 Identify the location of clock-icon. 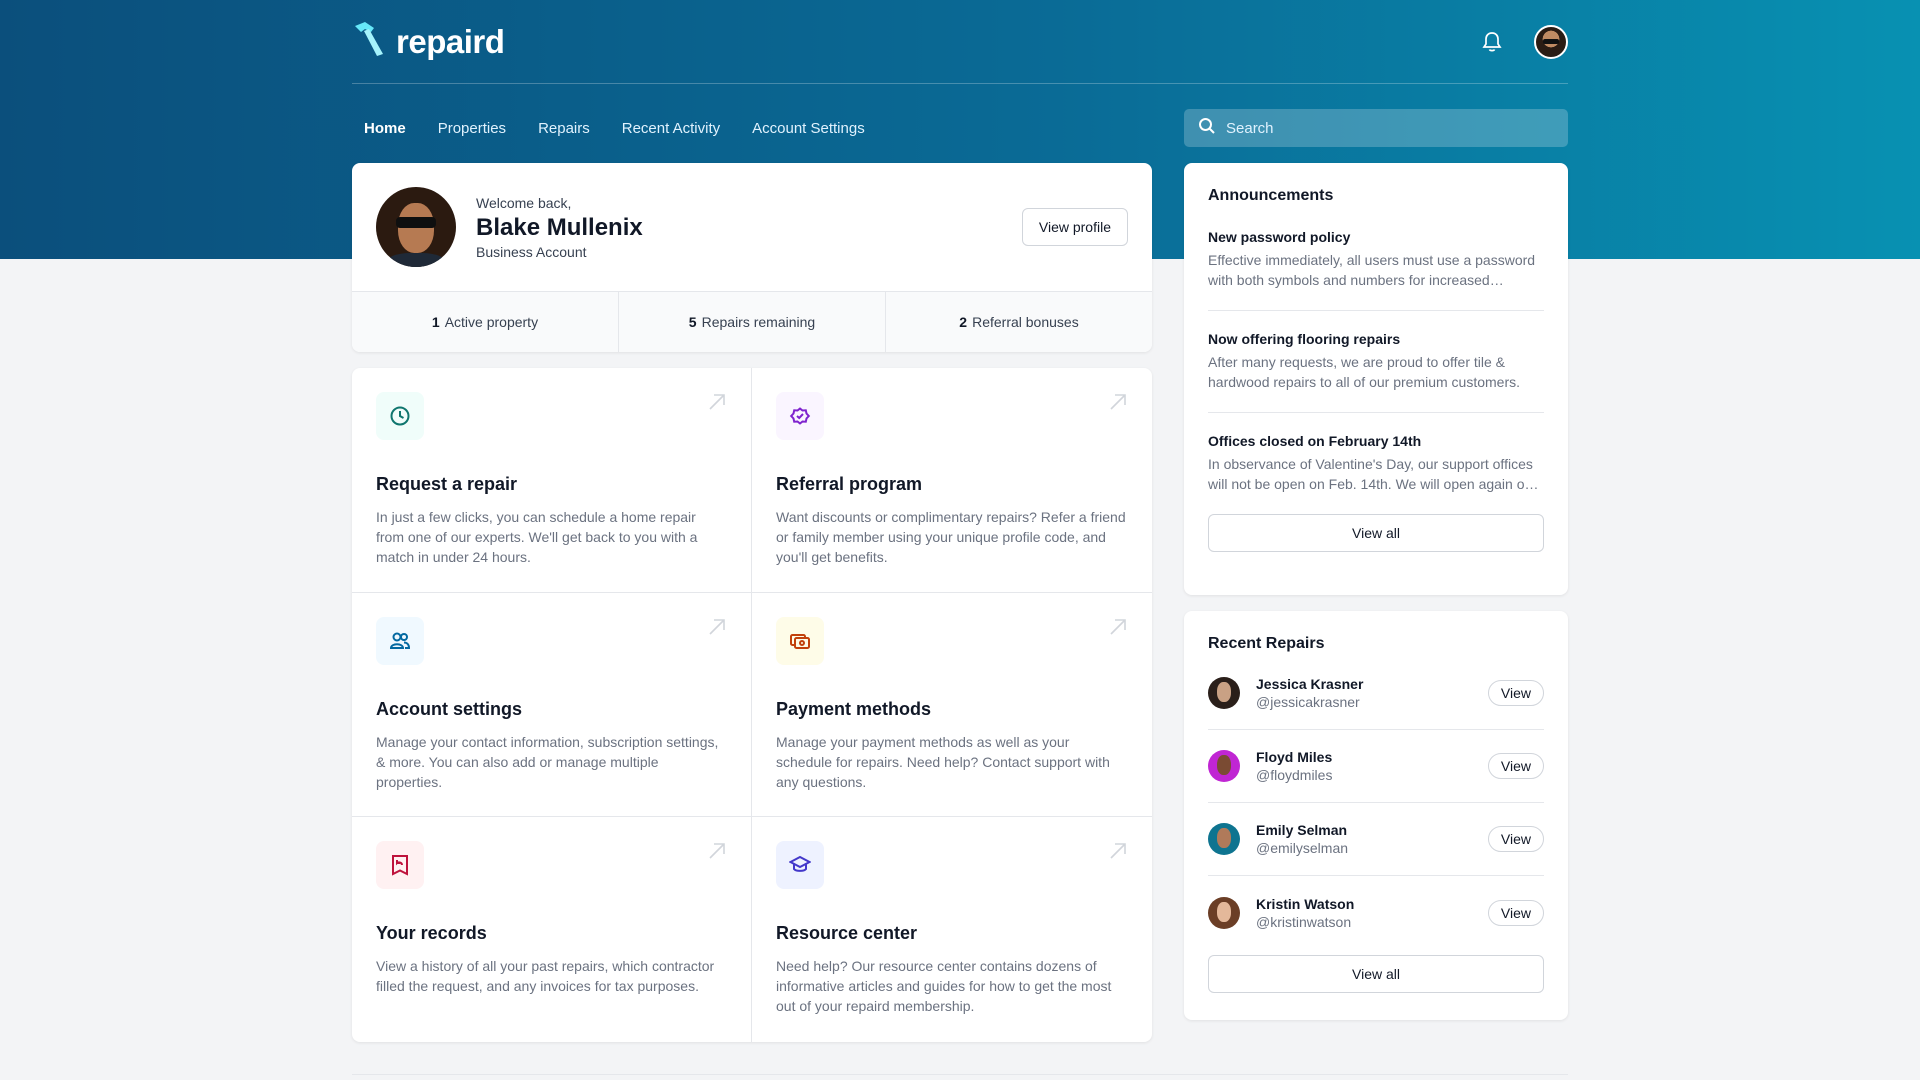
(400, 416).